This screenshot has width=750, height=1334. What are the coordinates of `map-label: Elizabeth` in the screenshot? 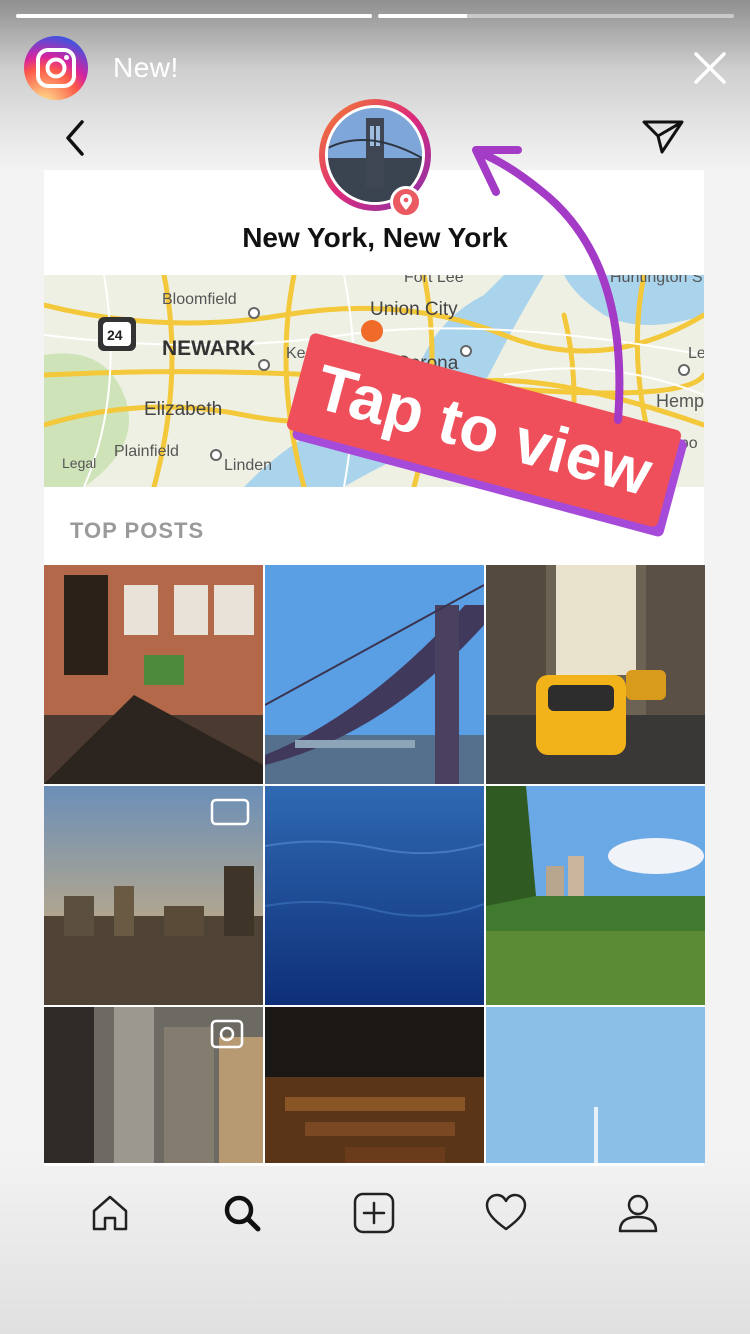 It's located at (183, 409).